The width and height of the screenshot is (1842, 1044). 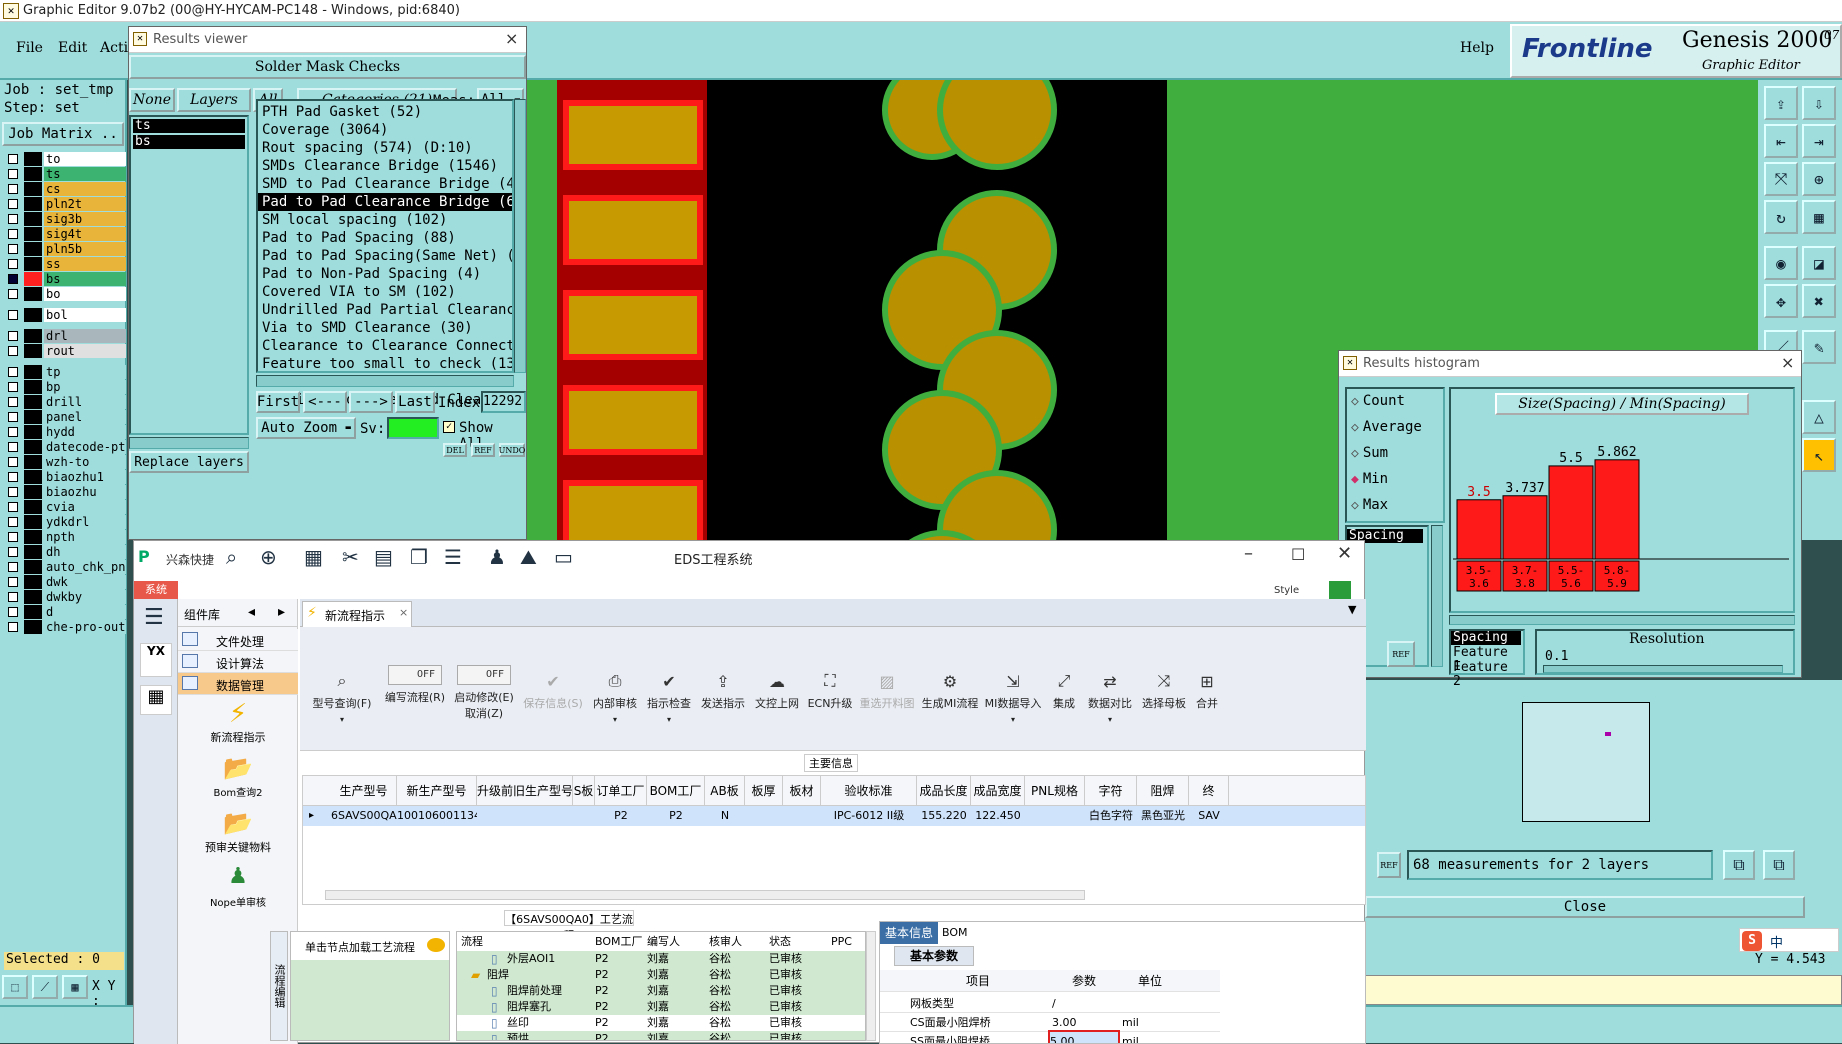 What do you see at coordinates (1622, 620) in the screenshot?
I see `hist-chart-scroll` at bounding box center [1622, 620].